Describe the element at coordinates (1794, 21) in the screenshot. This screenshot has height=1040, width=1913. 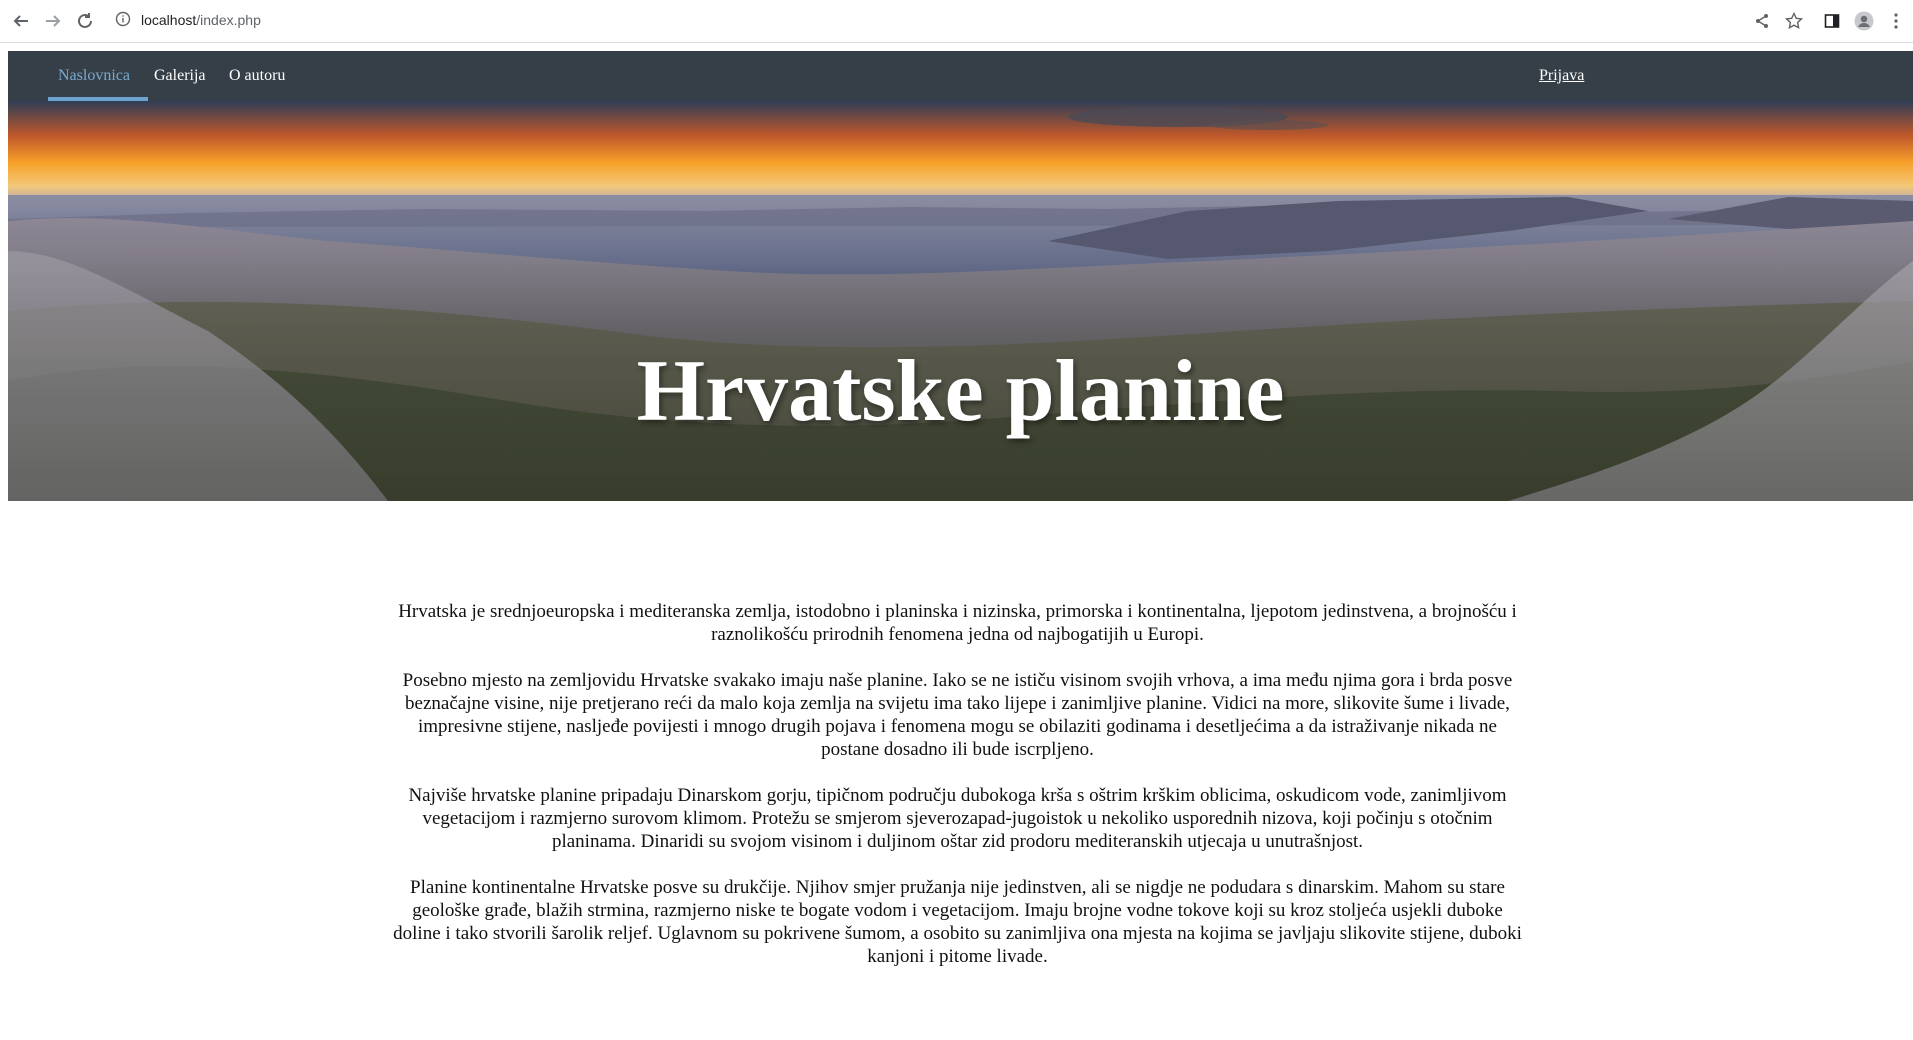
I see `bookmark-star-icon` at that location.